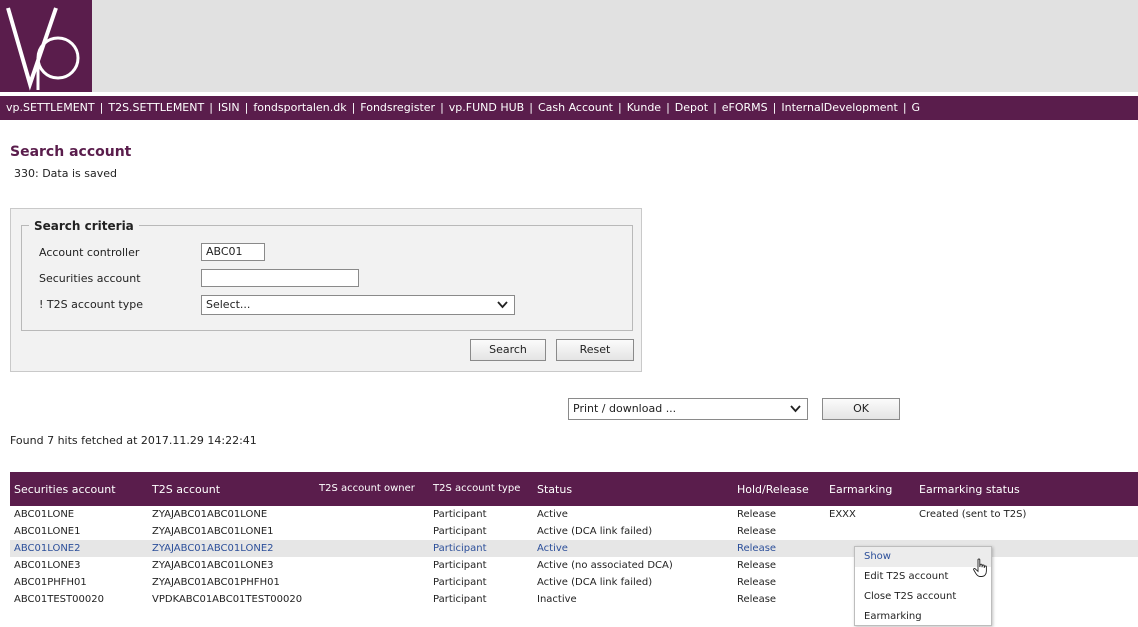 The width and height of the screenshot is (1138, 627). Describe the element at coordinates (231, 489) in the screenshot. I see `column-header: T2S account` at that location.